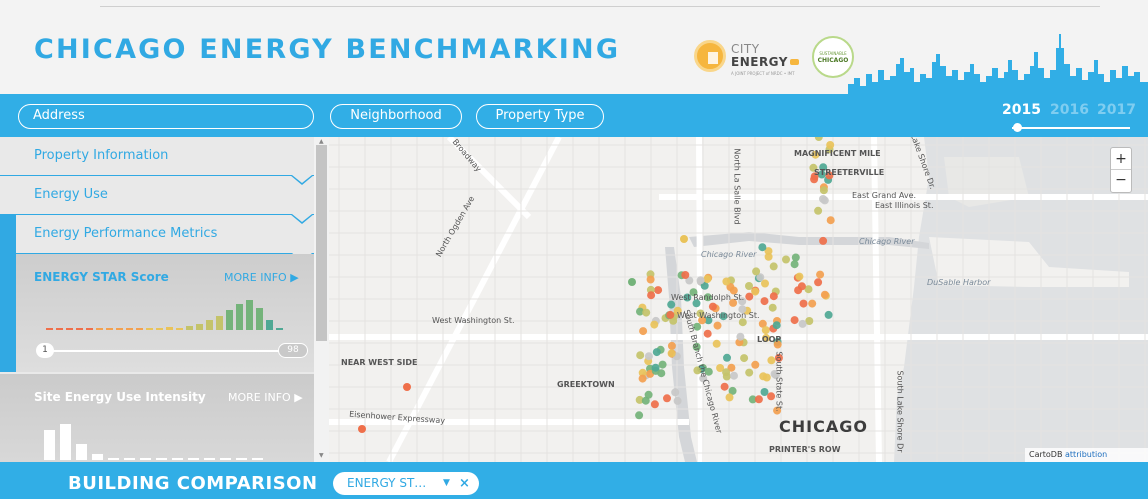  Describe the element at coordinates (261, 277) in the screenshot. I see `energy-star-more-info-link: MORE INFO ▶` at that location.